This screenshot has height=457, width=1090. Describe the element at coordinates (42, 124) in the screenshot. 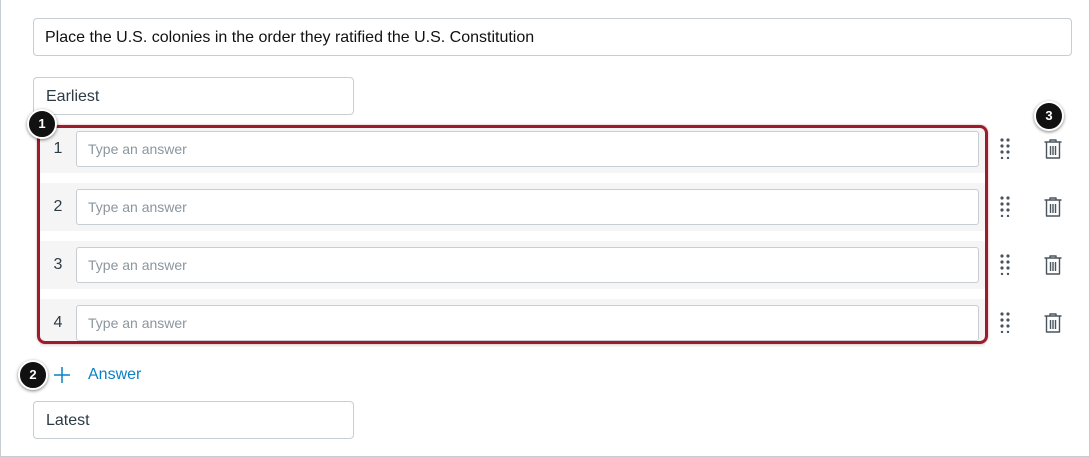

I see `callout-badge-1: 1` at that location.